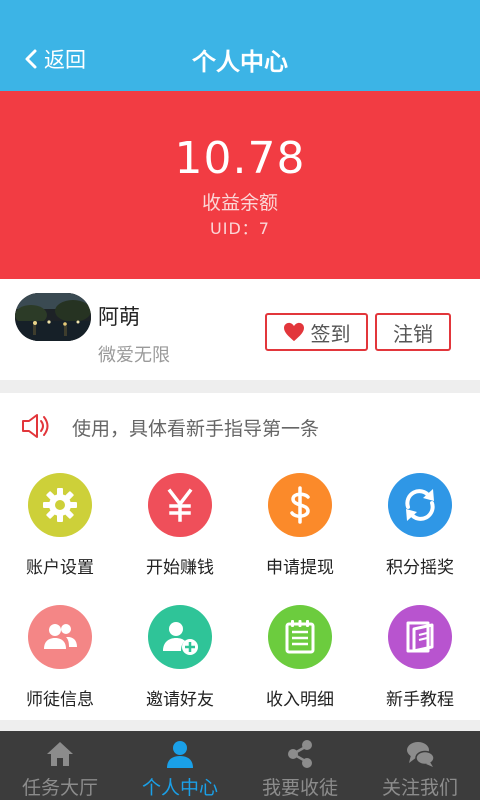 This screenshot has height=800, width=480. I want to click on users-icon, so click(60, 637).